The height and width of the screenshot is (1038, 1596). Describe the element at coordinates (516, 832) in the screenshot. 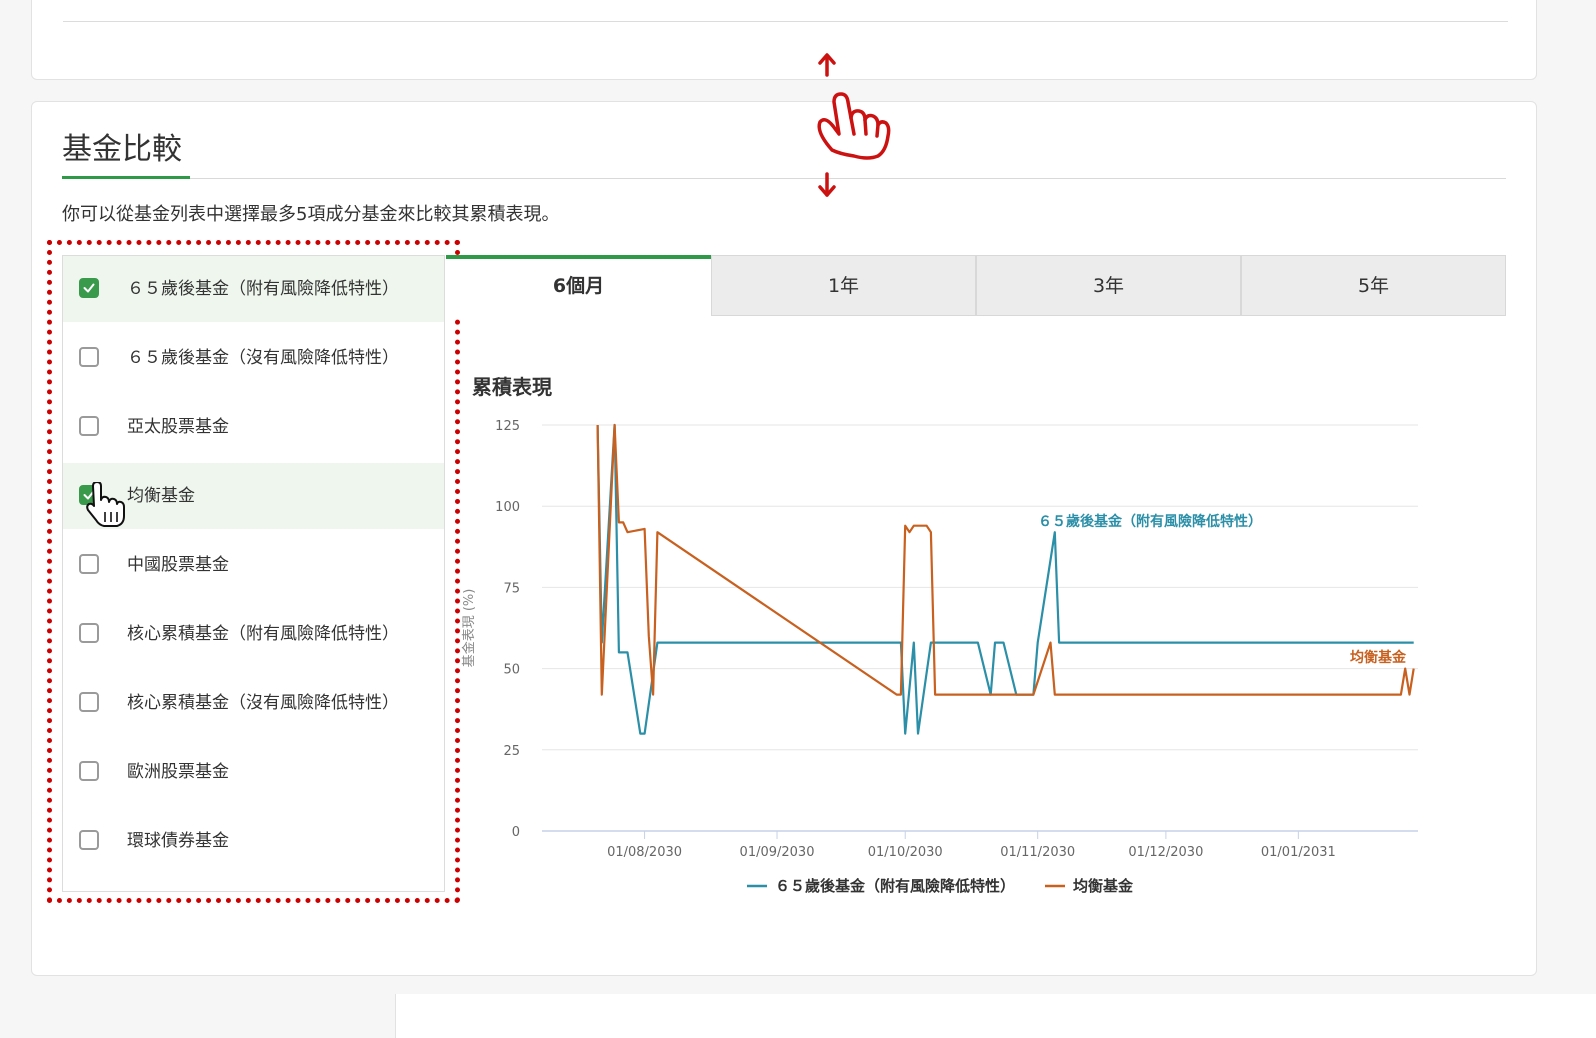

I see `y-tick-label: 0` at that location.